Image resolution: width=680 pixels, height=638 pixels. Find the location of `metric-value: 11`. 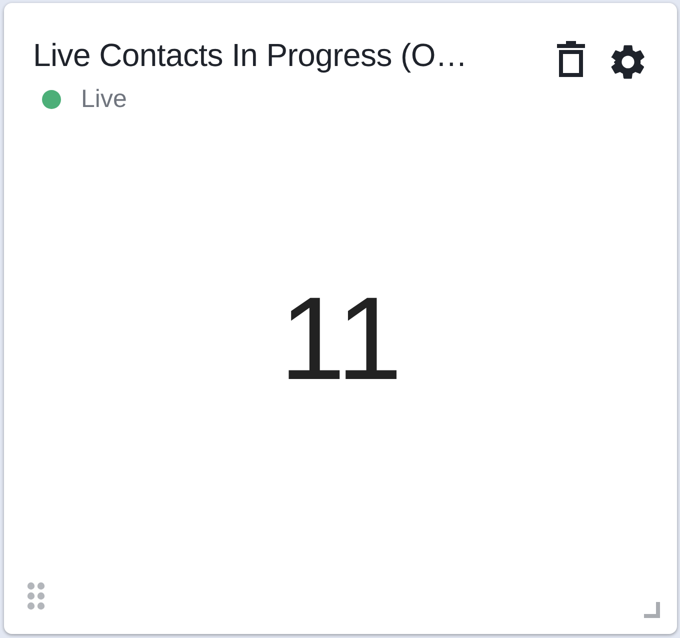

metric-value: 11 is located at coordinates (341, 339).